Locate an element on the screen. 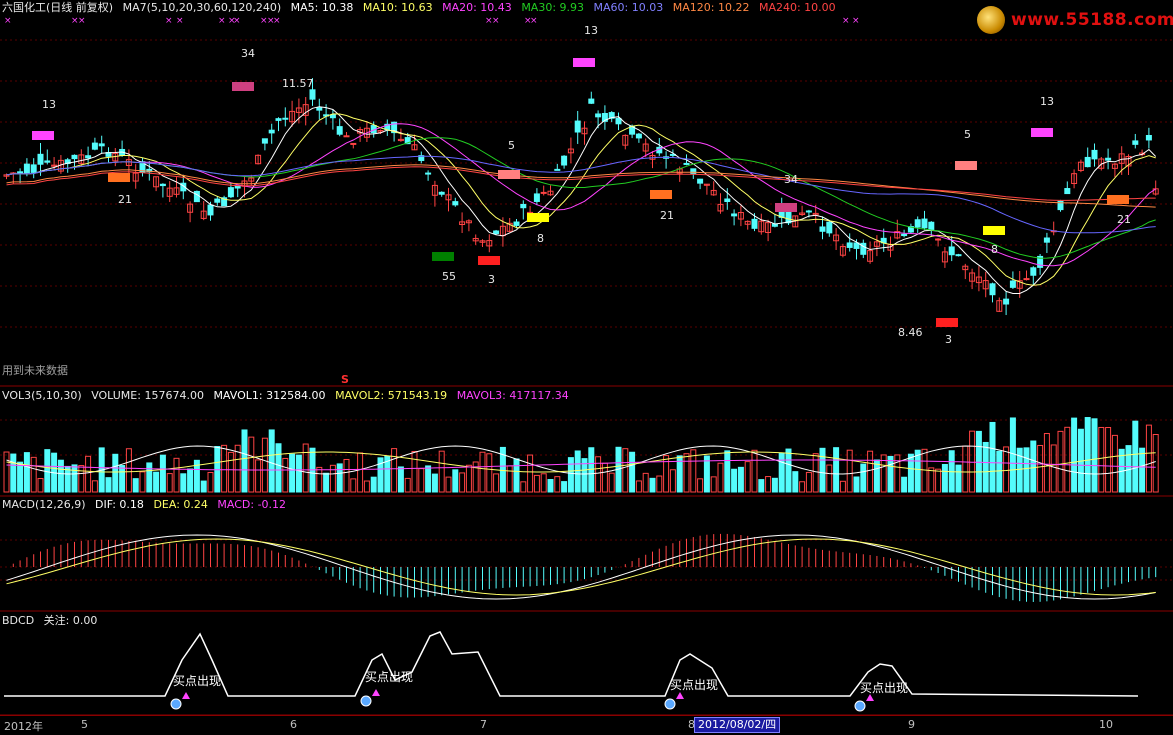 The image size is (1173, 735). dea-value: DEA: 0.24 is located at coordinates (180, 504).